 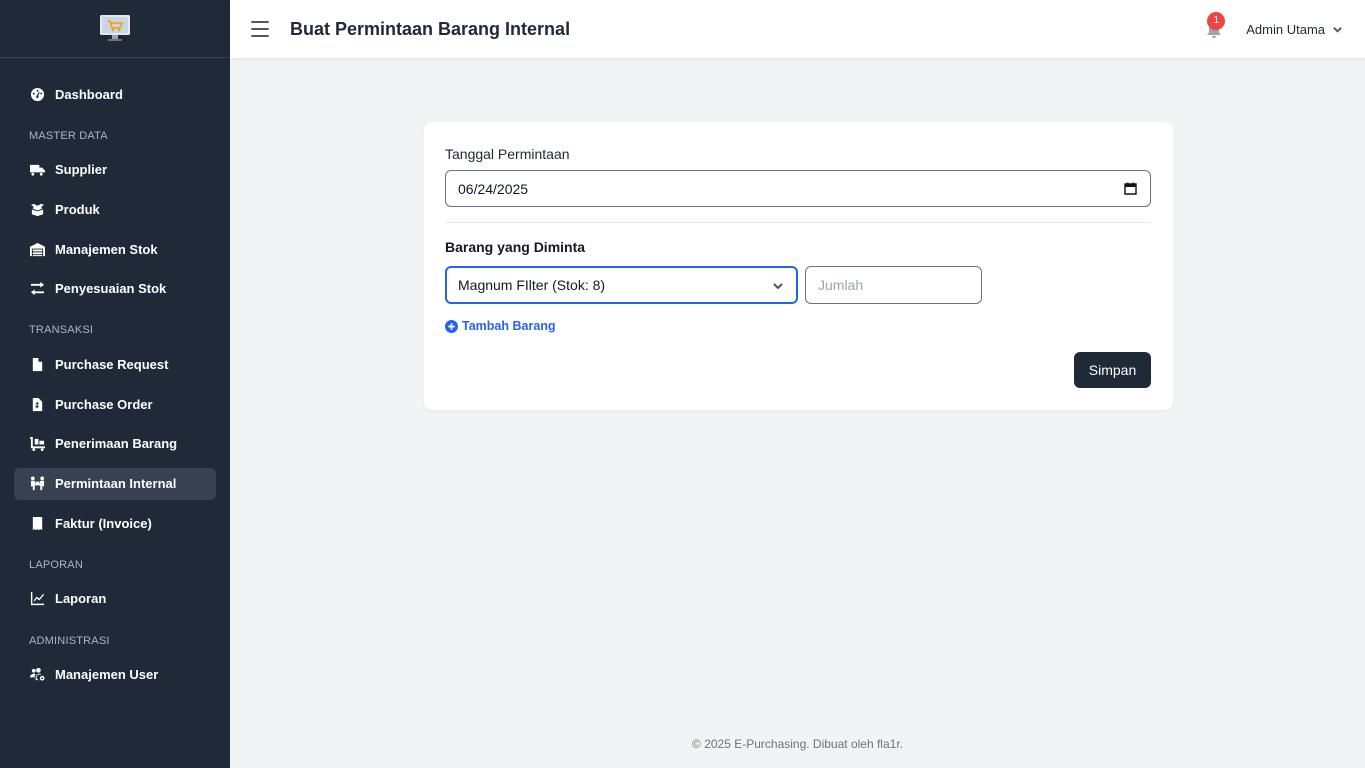 I want to click on divider, so click(x=798, y=222).